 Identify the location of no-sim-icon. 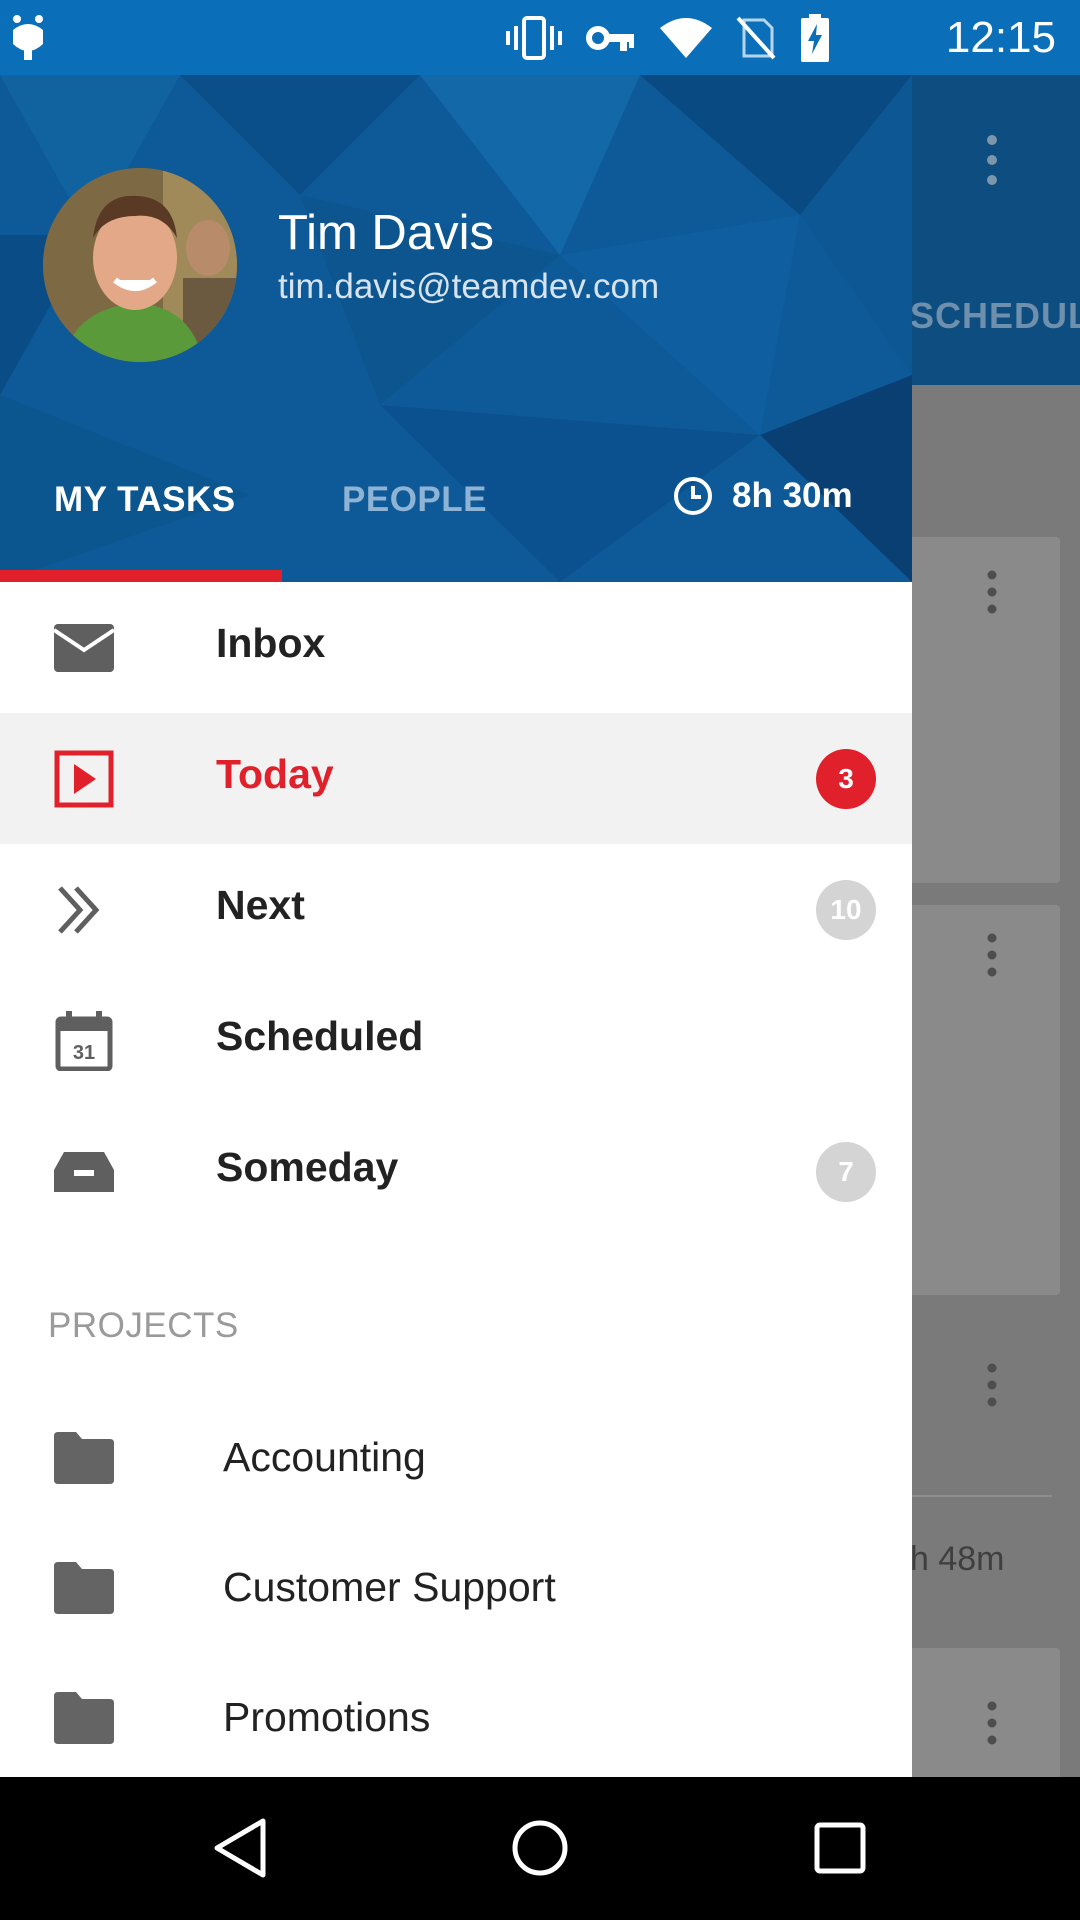
(756, 38).